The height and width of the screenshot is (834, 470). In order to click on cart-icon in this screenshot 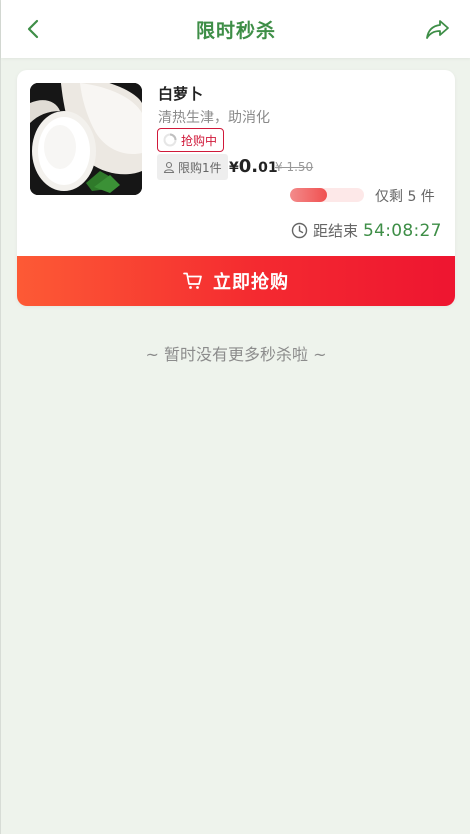, I will do `click(192, 280)`.